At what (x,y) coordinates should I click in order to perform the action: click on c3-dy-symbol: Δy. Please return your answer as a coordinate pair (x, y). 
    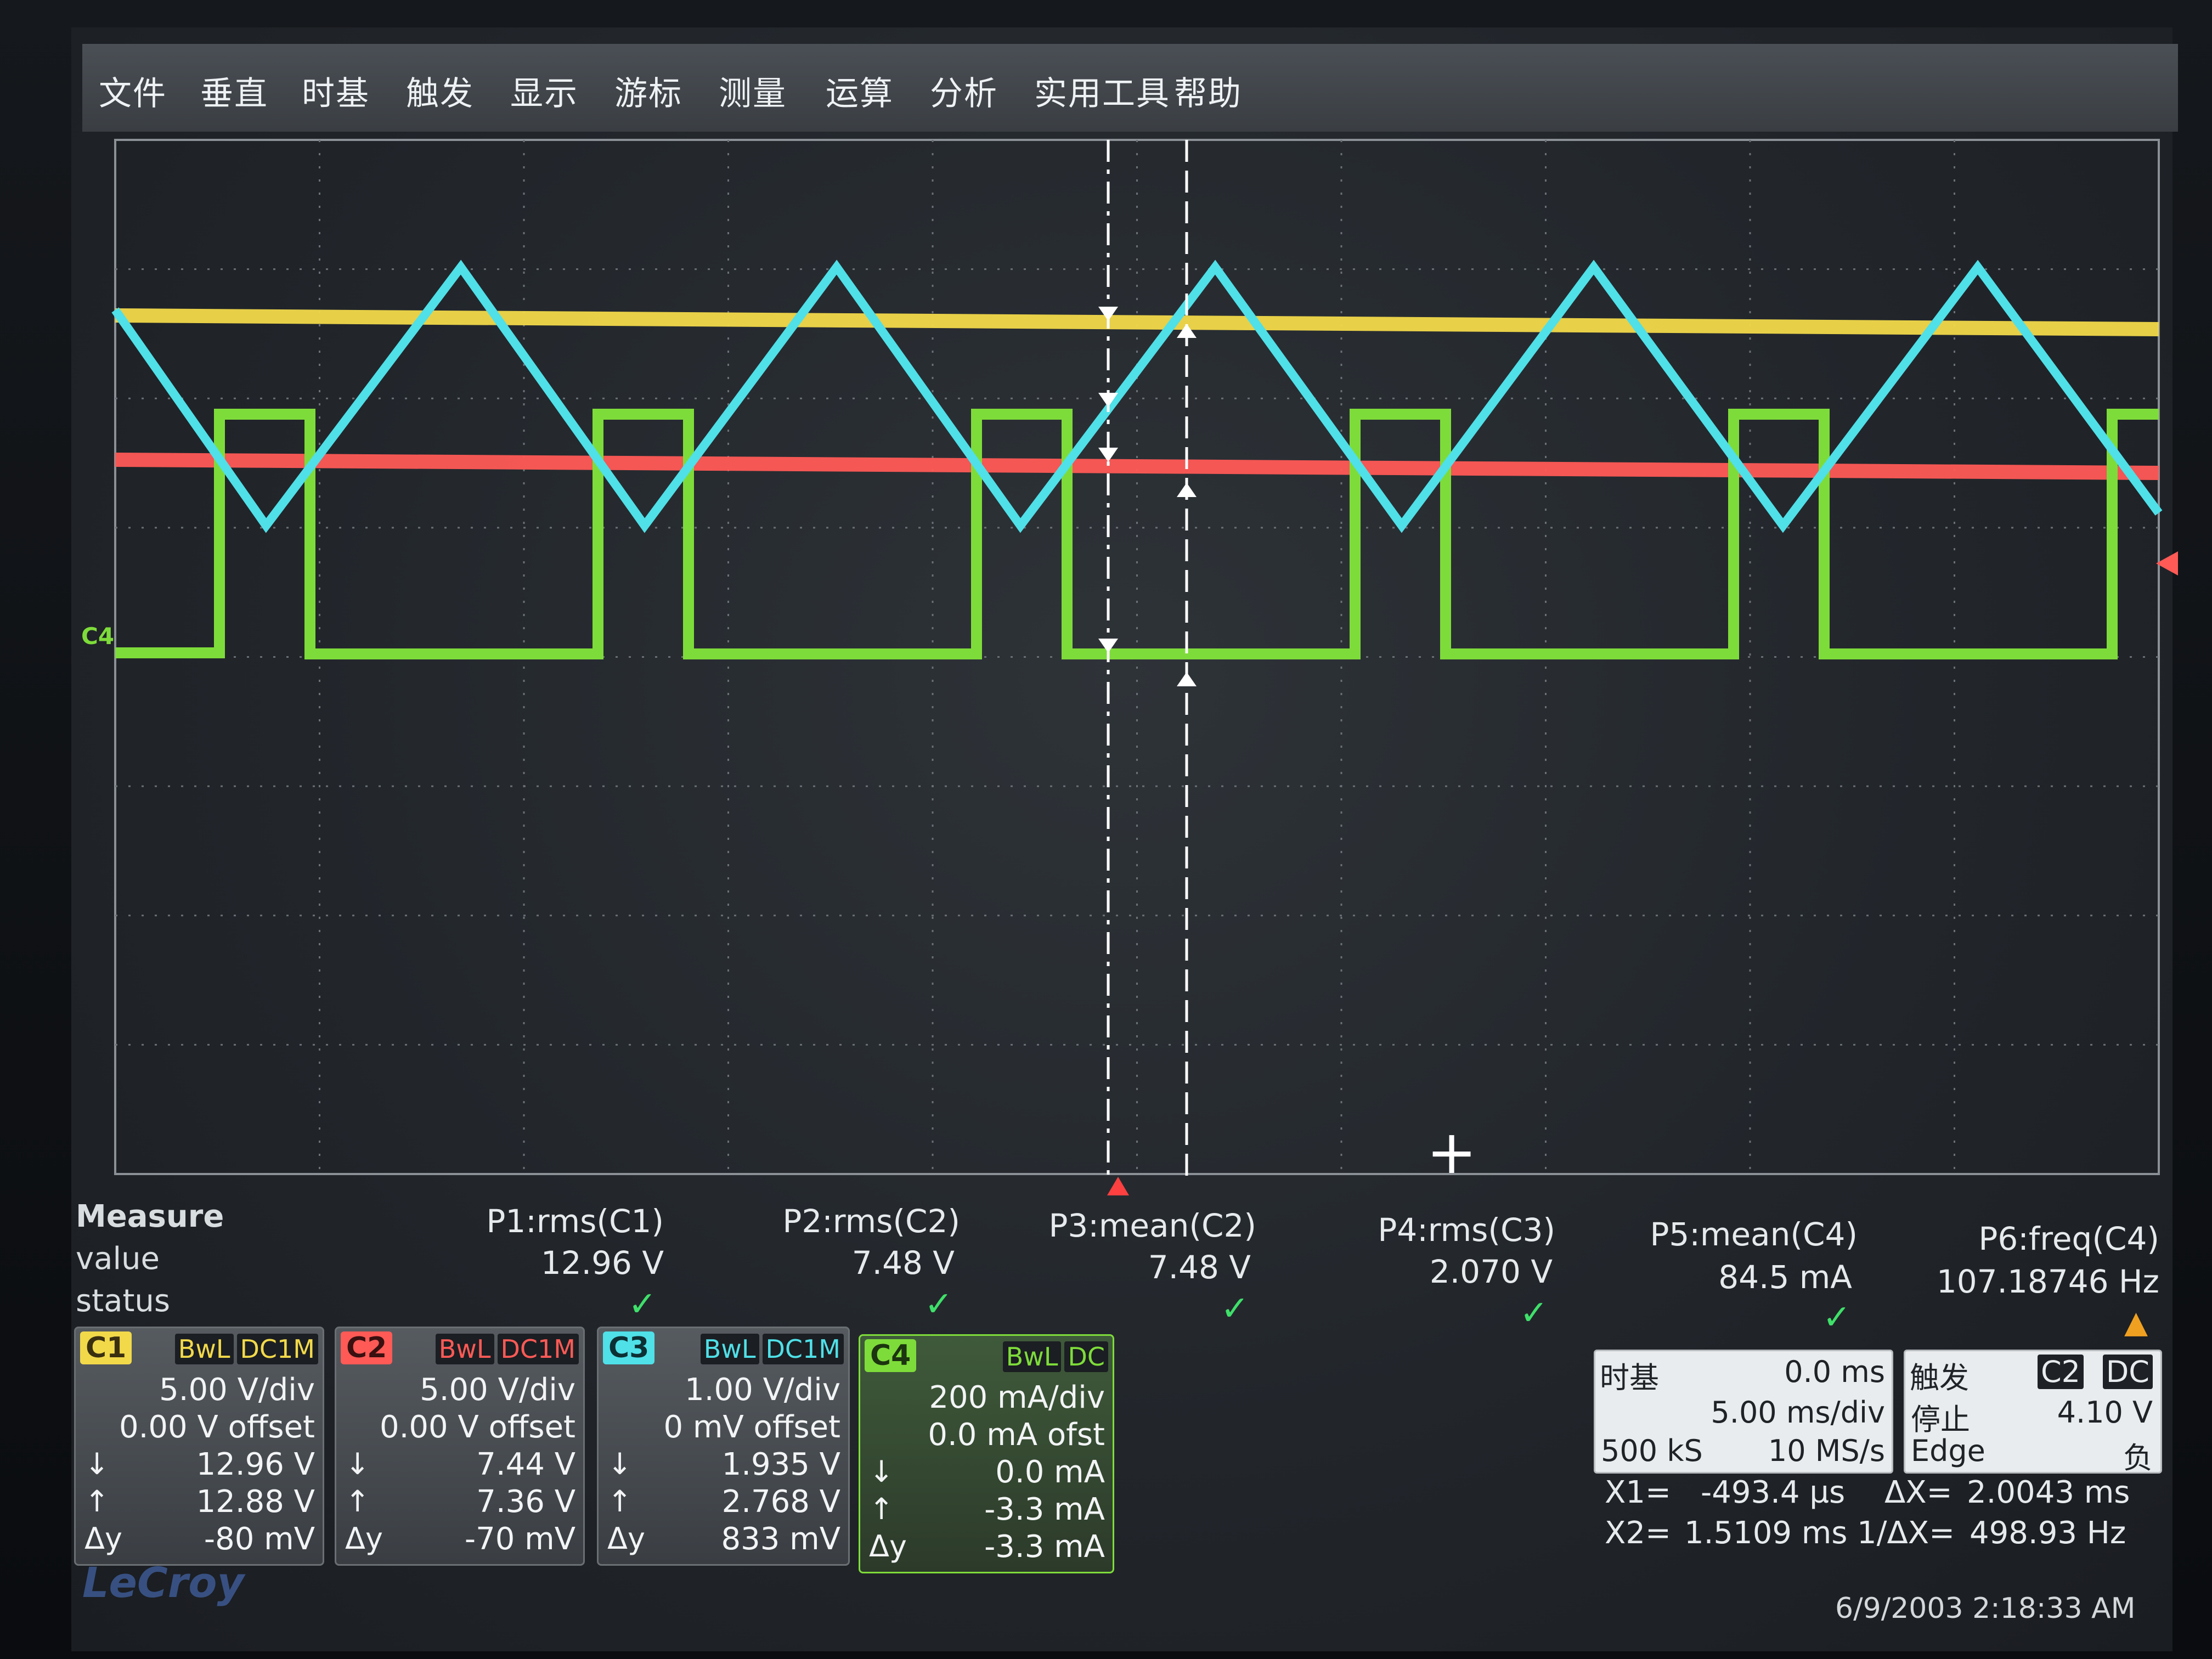
    Looking at the image, I should click on (626, 1538).